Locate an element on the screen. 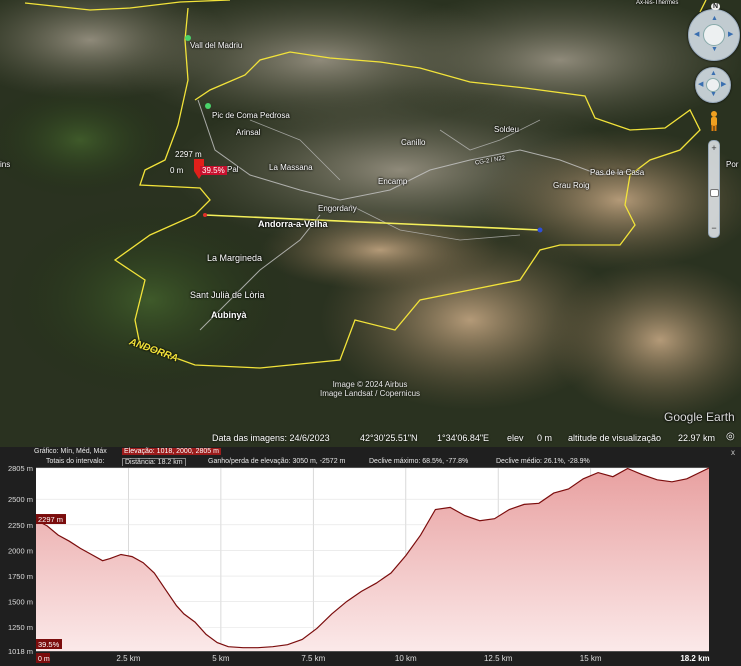  place-pas-de-la-casa: Pas de la Casa is located at coordinates (617, 172).